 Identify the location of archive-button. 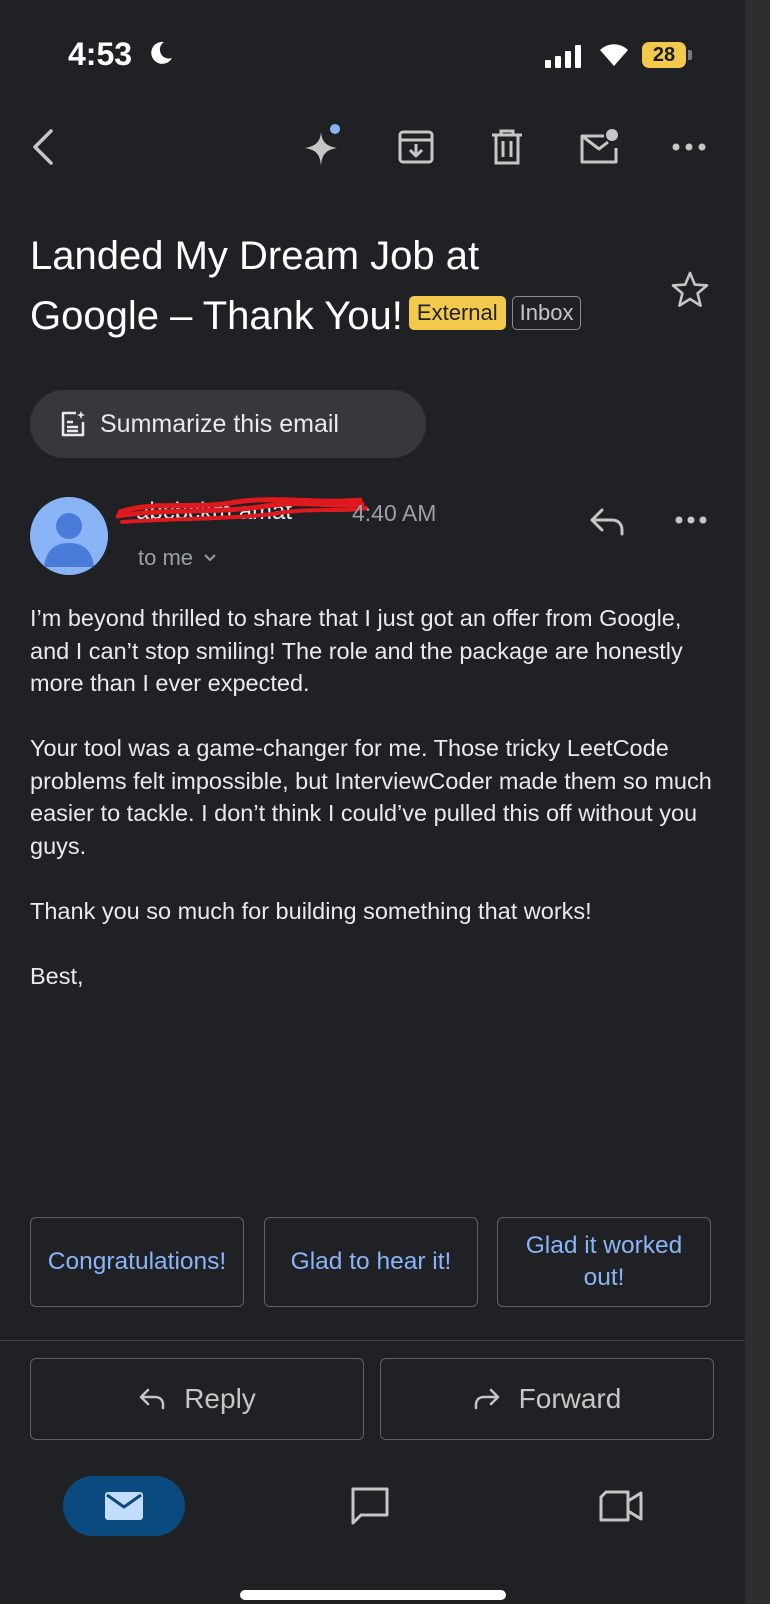
(416, 147).